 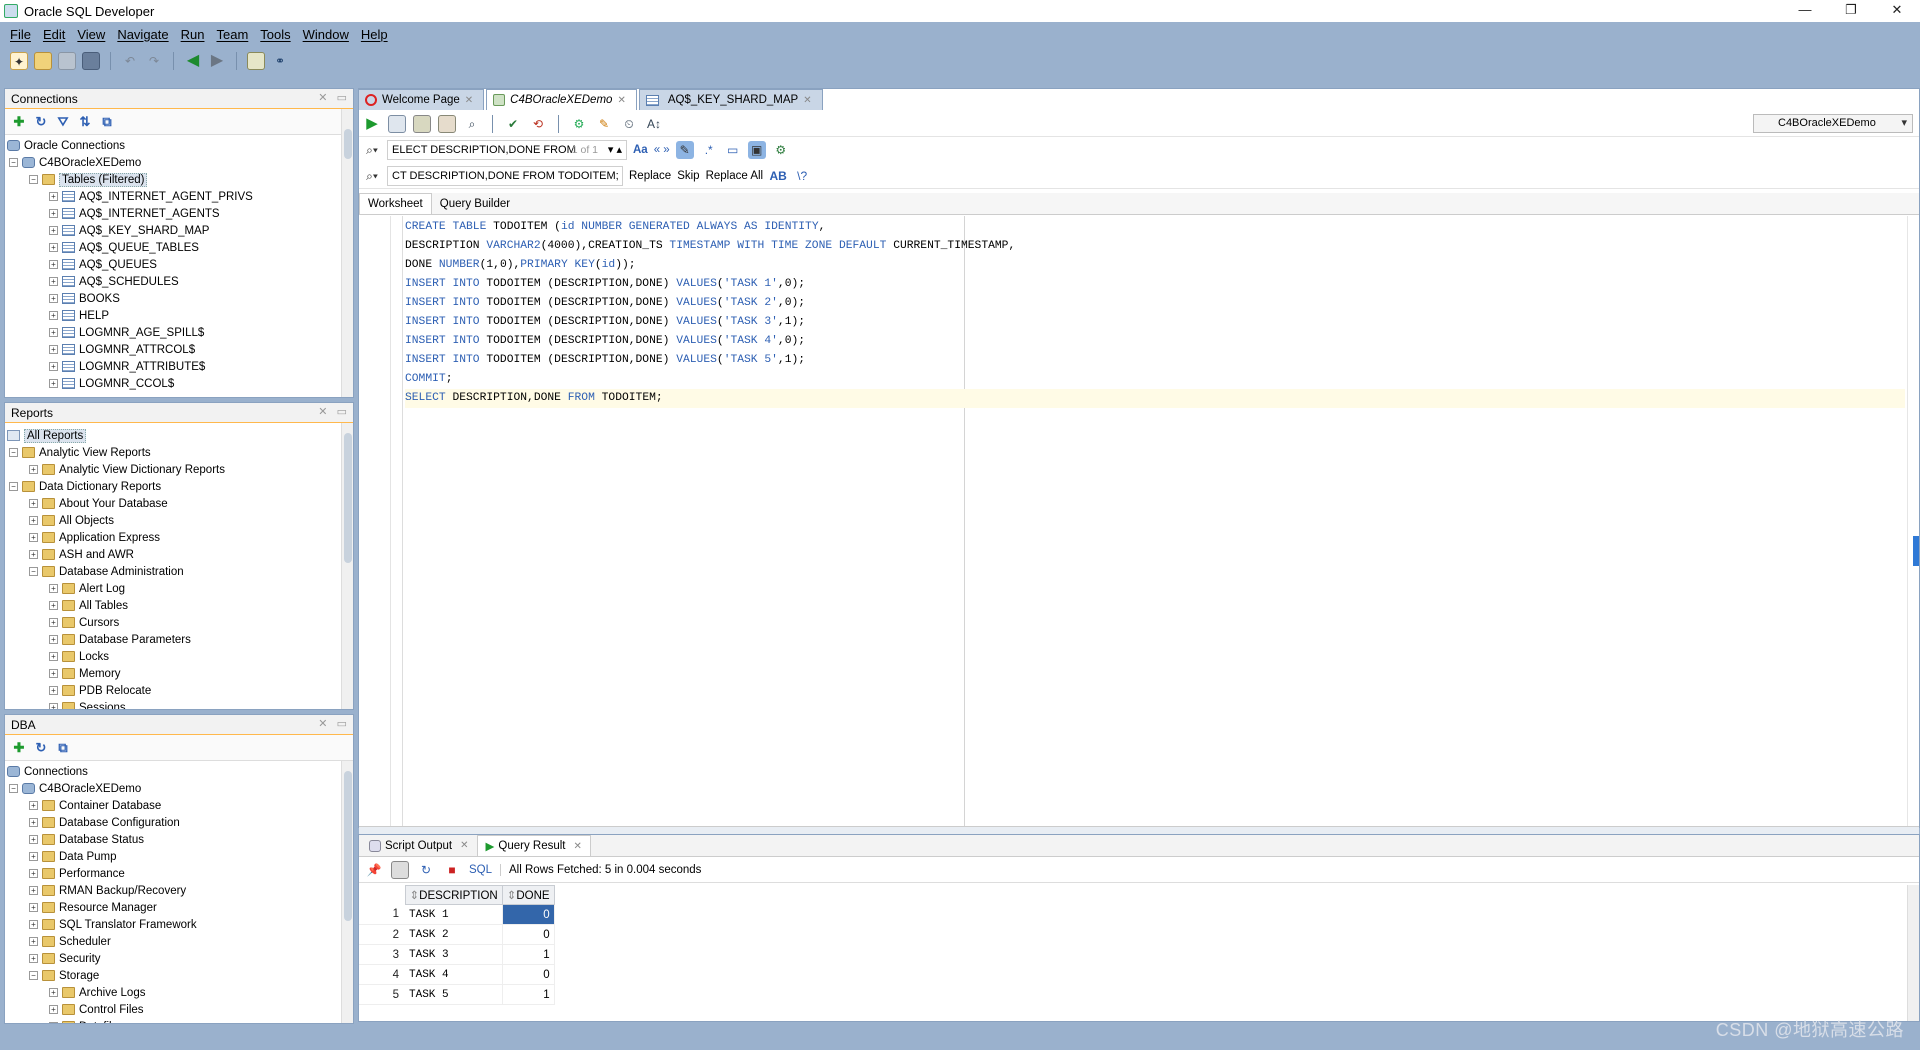 I want to click on tree-node: − Data Dictionary Reports, so click(x=179, y=486).